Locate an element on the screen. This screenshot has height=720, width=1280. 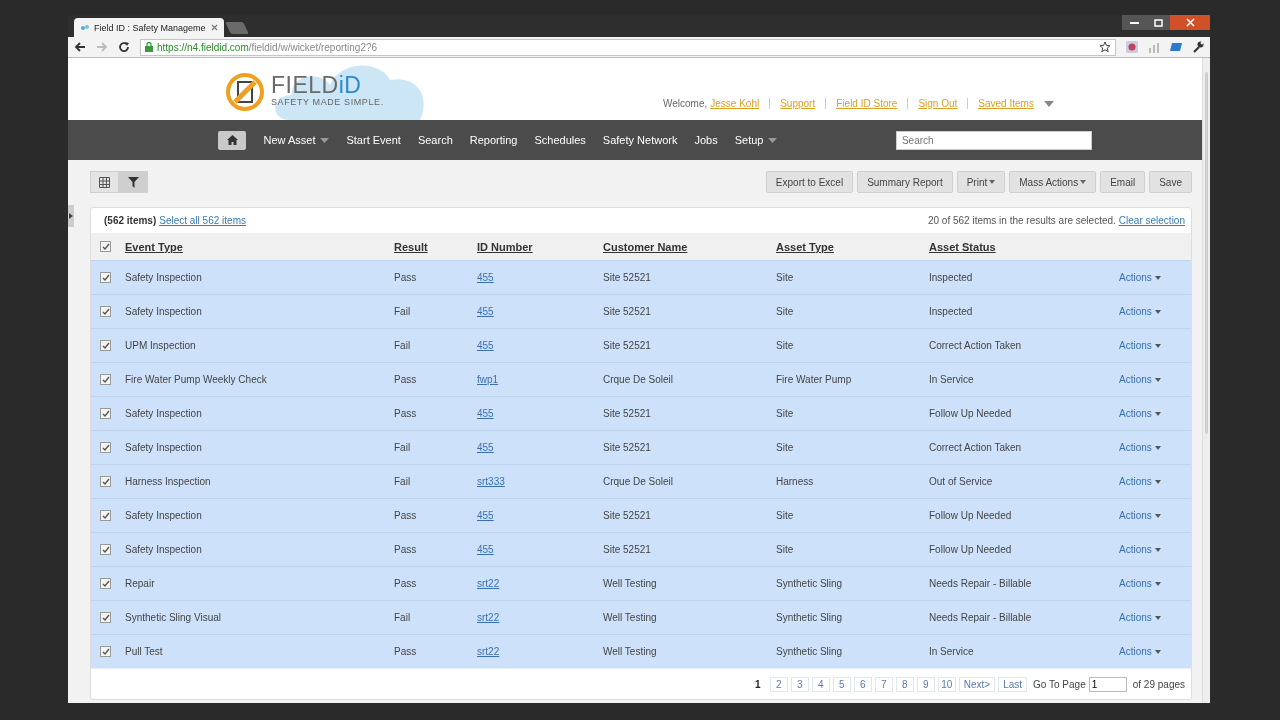
minimize-button is located at coordinates (1134, 22).